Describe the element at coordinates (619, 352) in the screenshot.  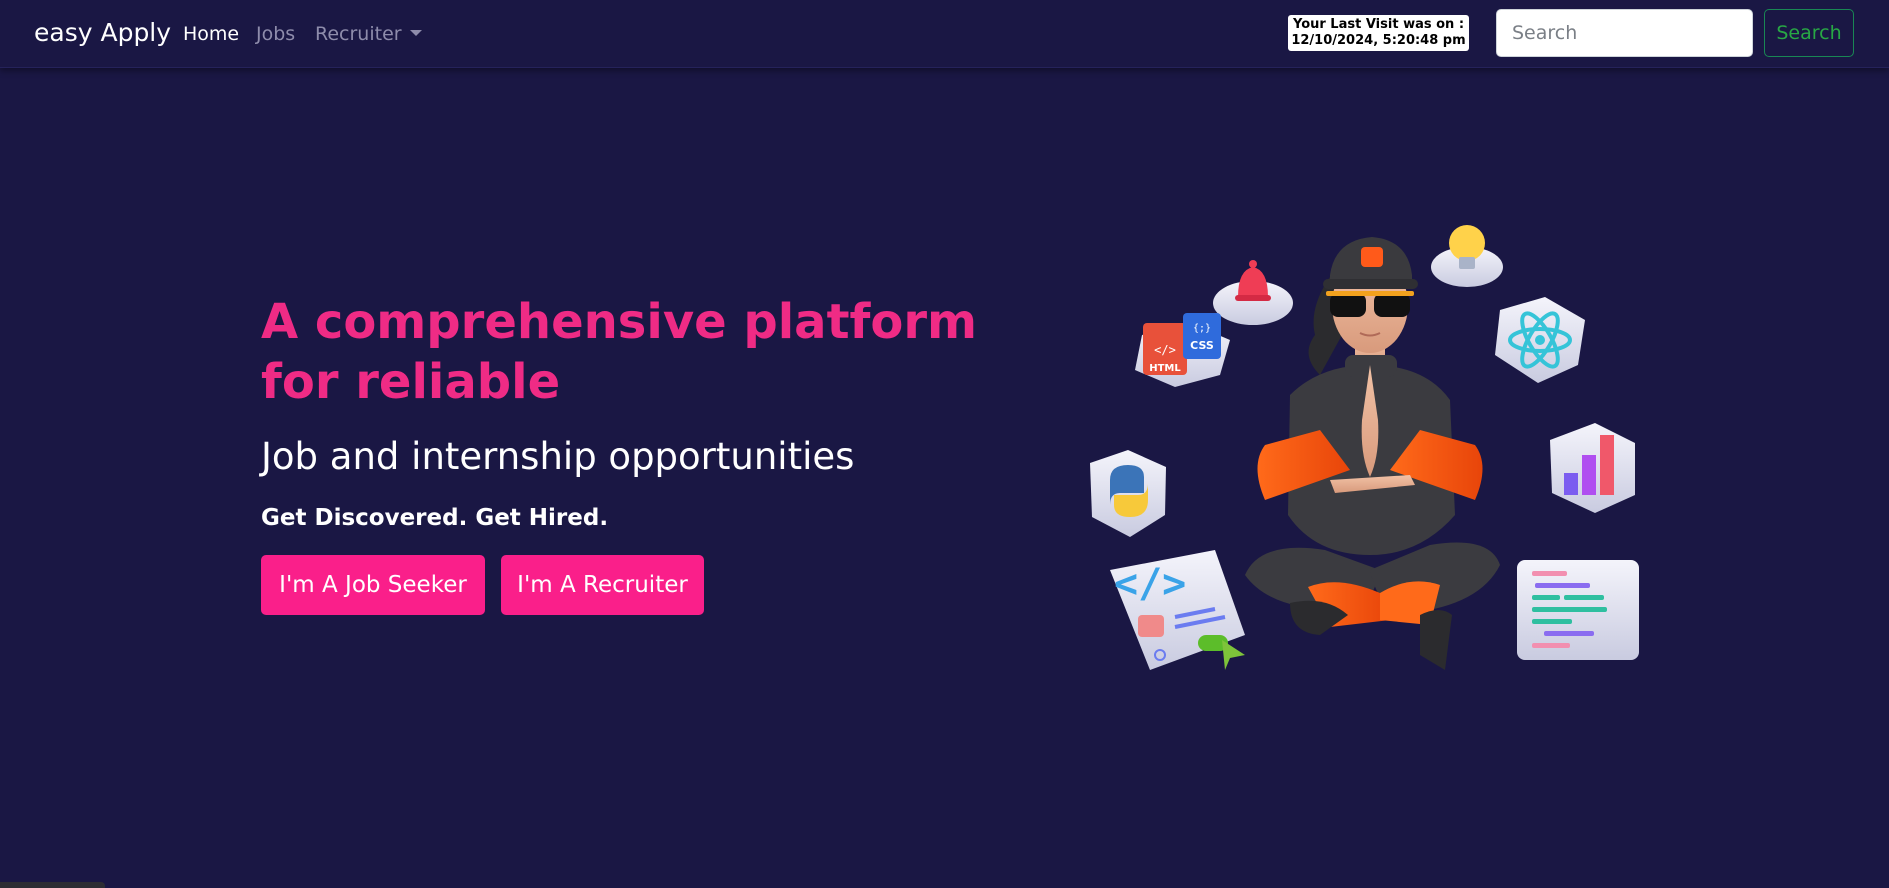
I see `hero-title: A comprehensive platform for reliable` at that location.